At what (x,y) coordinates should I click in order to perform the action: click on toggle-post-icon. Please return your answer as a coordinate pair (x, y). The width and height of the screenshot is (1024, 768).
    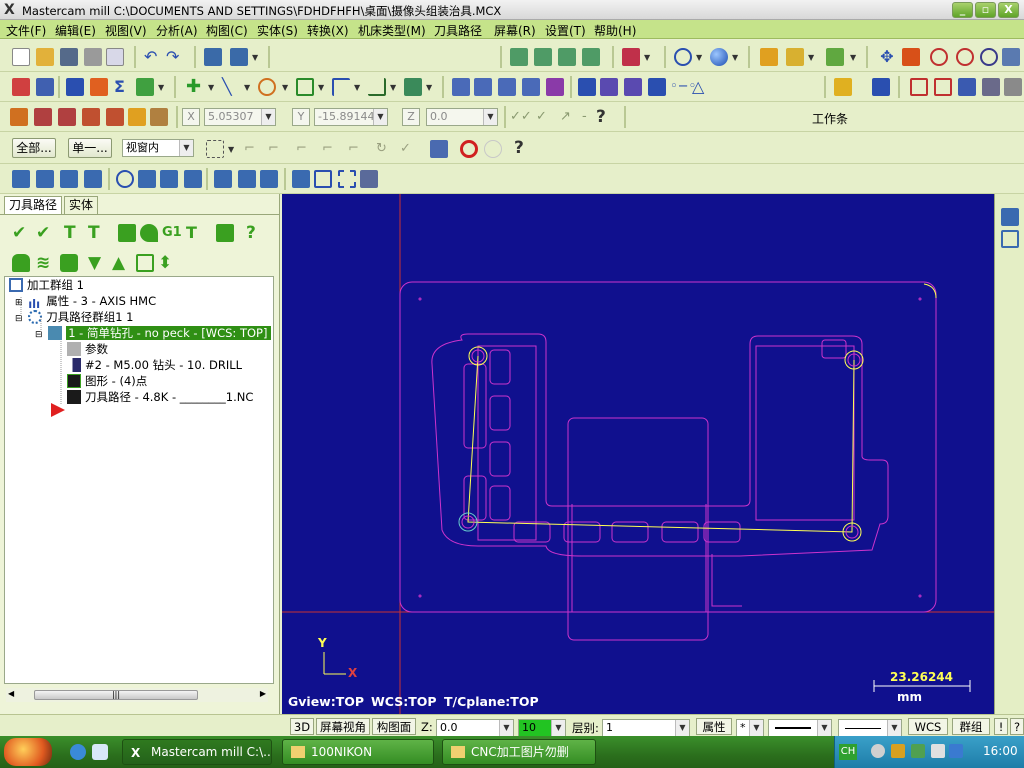
    Looking at the image, I should click on (69, 263).